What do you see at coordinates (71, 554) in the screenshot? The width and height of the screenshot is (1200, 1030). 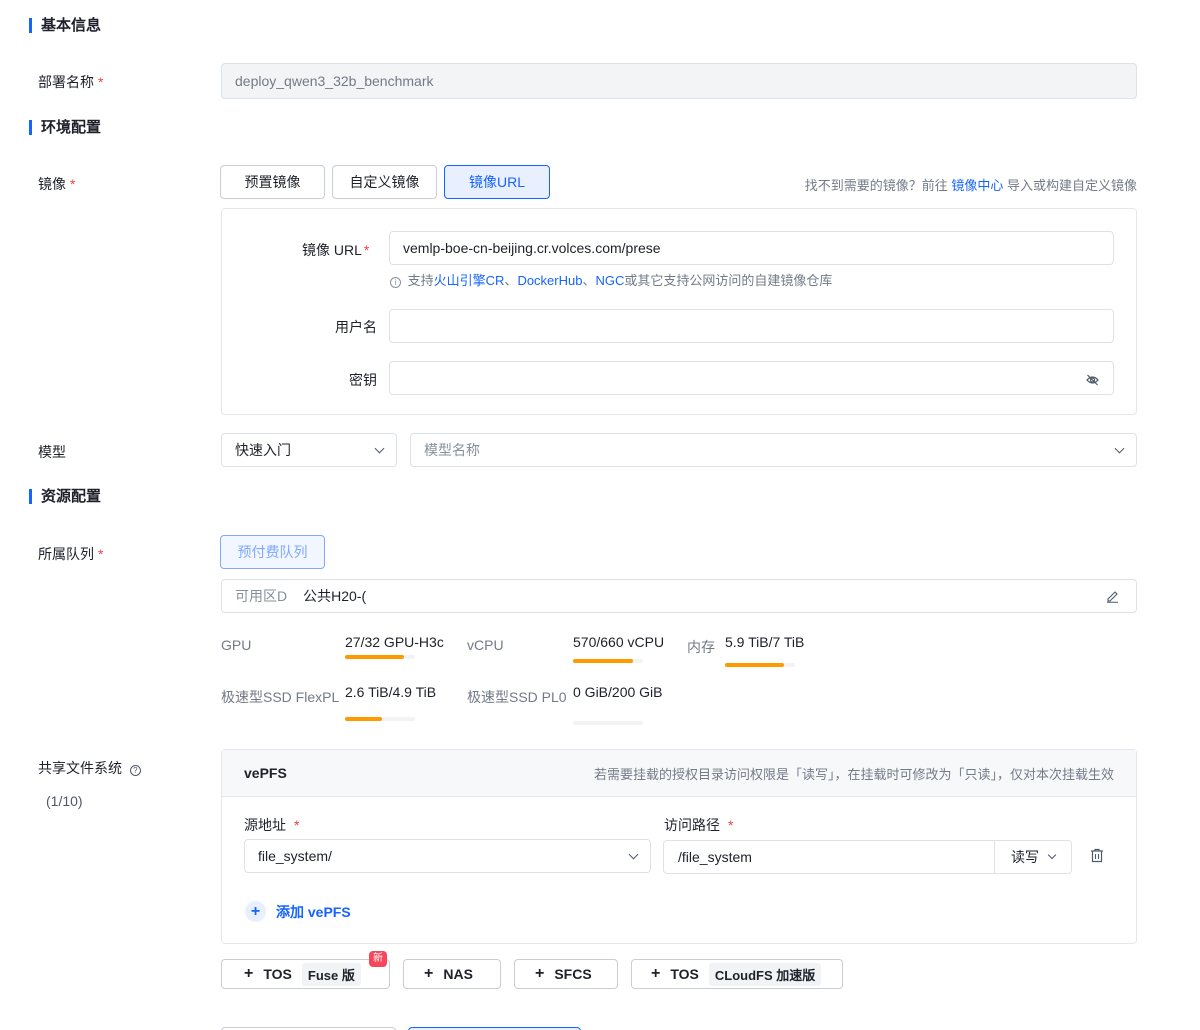 I see `queue-label: 所属队列 *` at bounding box center [71, 554].